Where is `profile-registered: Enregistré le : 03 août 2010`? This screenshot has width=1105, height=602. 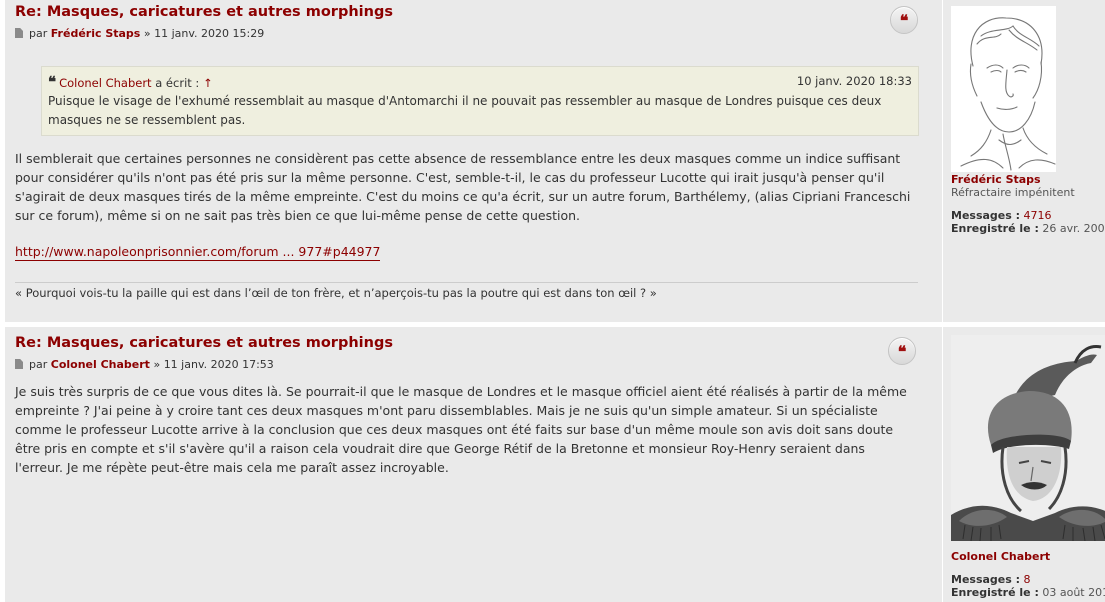
profile-registered: Enregistré le : 03 août 2010 is located at coordinates (1028, 592).